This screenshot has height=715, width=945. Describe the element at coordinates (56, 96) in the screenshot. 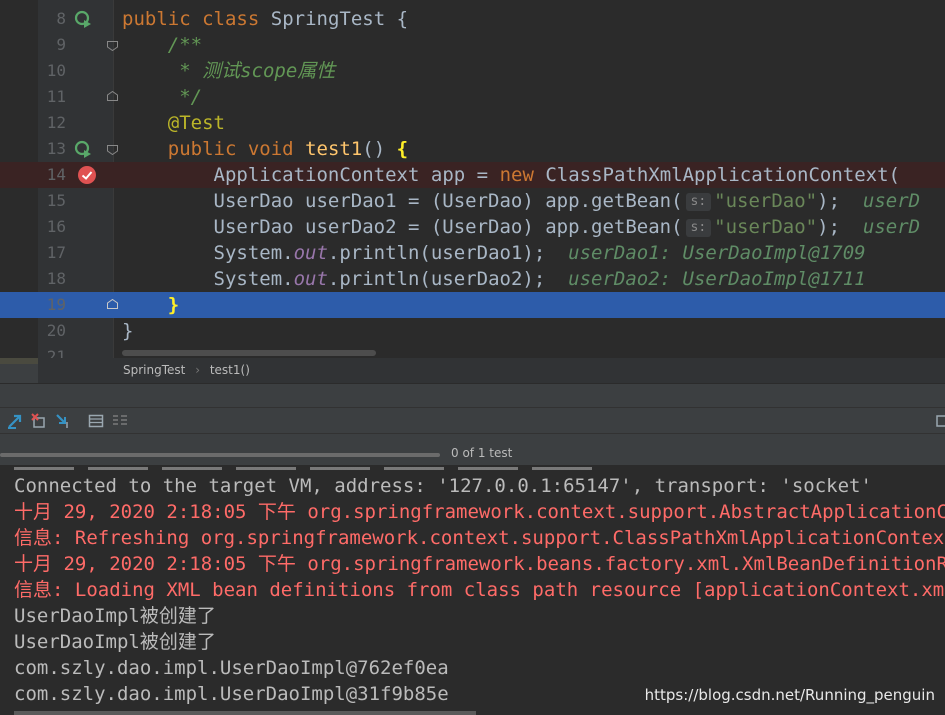

I see `line-number: 11` at that location.